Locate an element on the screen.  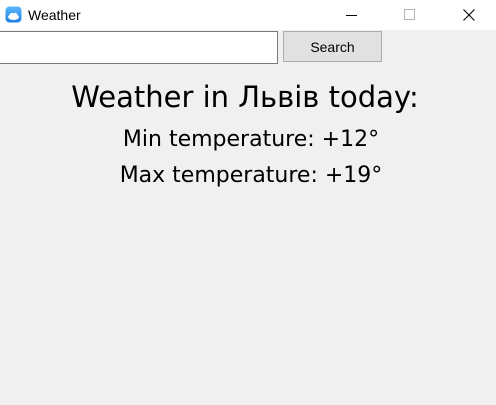
weather-app-icon is located at coordinates (13, 14).